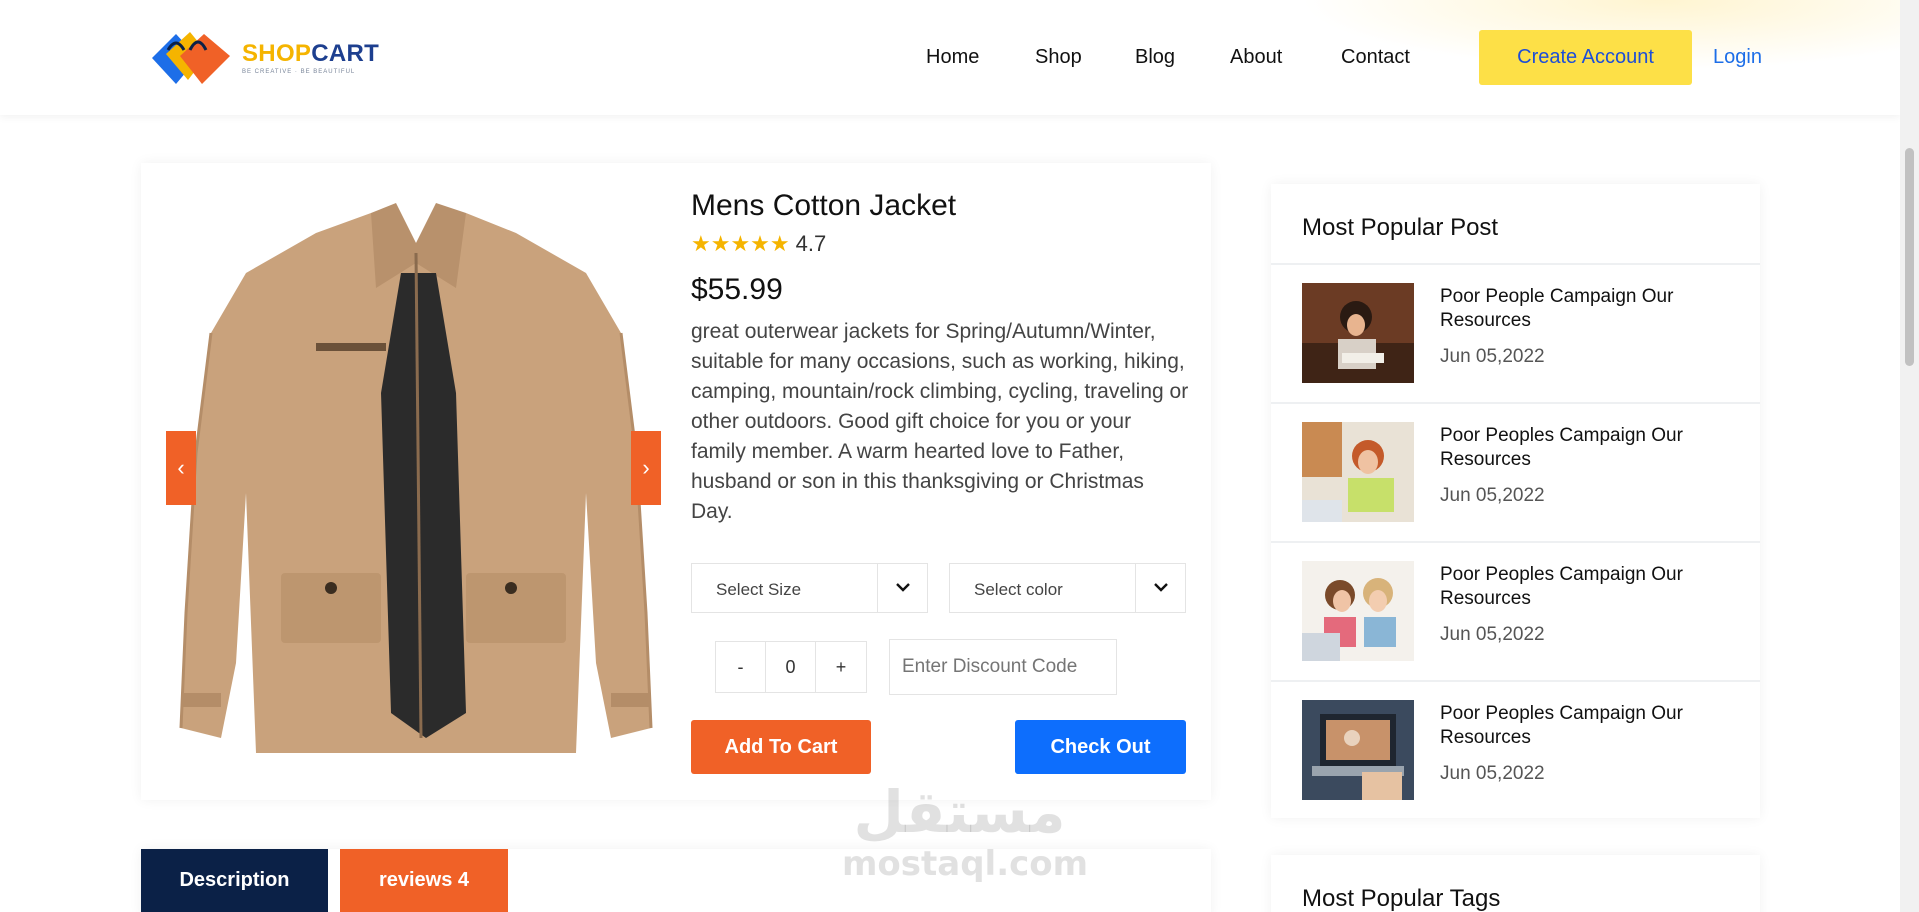 The width and height of the screenshot is (1919, 912). What do you see at coordinates (1155, 57) in the screenshot?
I see `nav-blog: Blog` at bounding box center [1155, 57].